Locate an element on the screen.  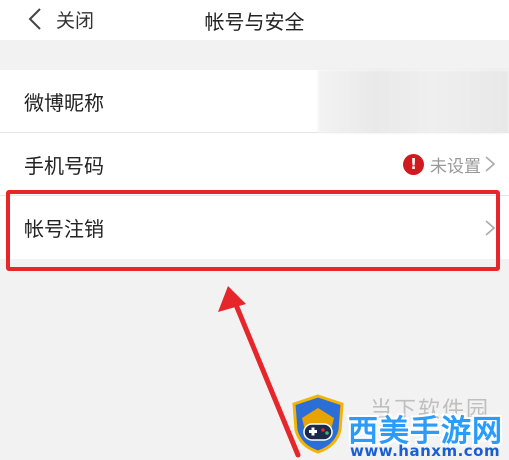
row-phone-number: 手机号码 ! 未设置 is located at coordinates (254, 164).